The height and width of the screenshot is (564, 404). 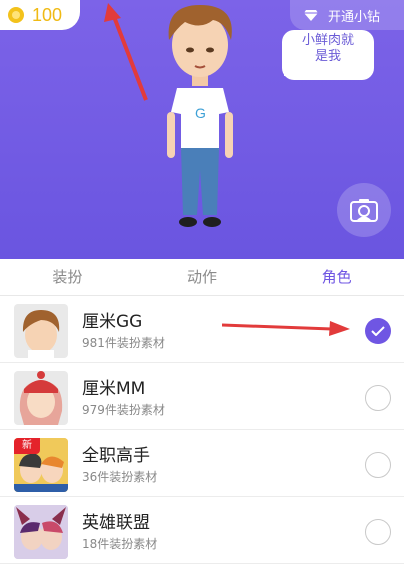 I want to click on coin-icon, so click(x=16, y=15).